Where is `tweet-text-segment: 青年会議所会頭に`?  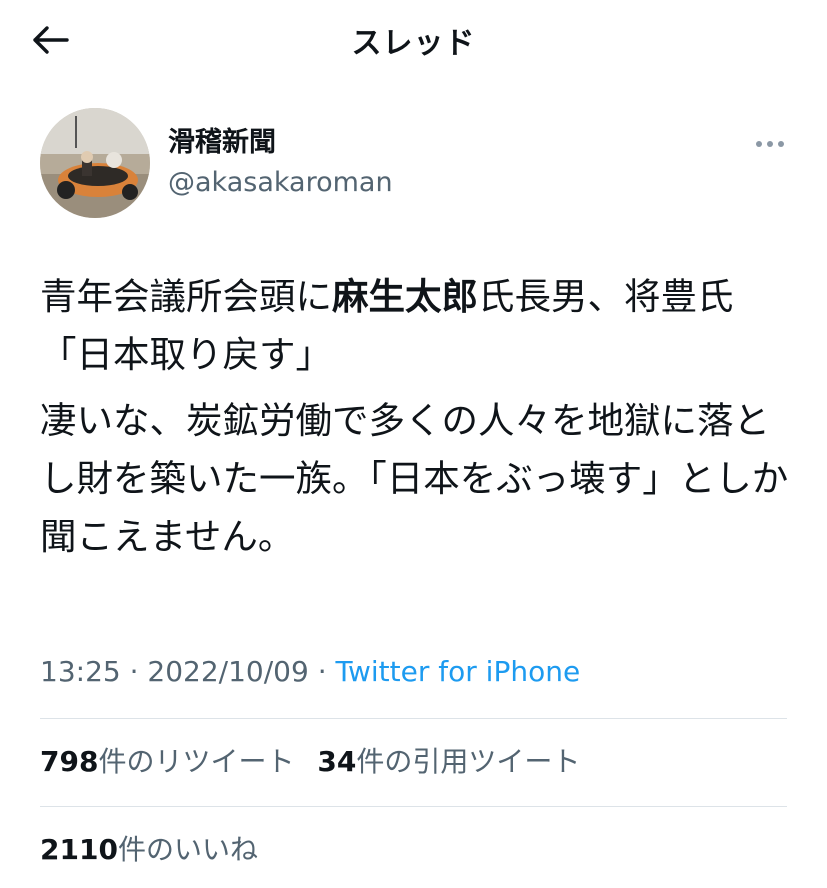 tweet-text-segment: 青年会議所会頭に is located at coordinates (186, 296).